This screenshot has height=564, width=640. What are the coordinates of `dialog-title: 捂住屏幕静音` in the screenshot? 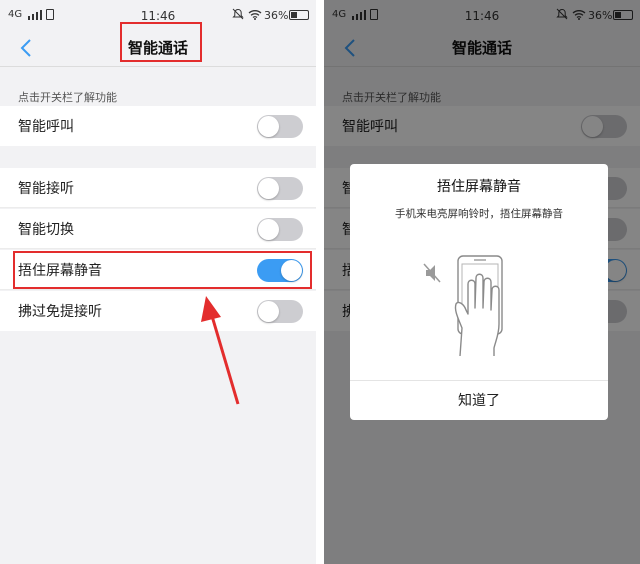 It's located at (479, 187).